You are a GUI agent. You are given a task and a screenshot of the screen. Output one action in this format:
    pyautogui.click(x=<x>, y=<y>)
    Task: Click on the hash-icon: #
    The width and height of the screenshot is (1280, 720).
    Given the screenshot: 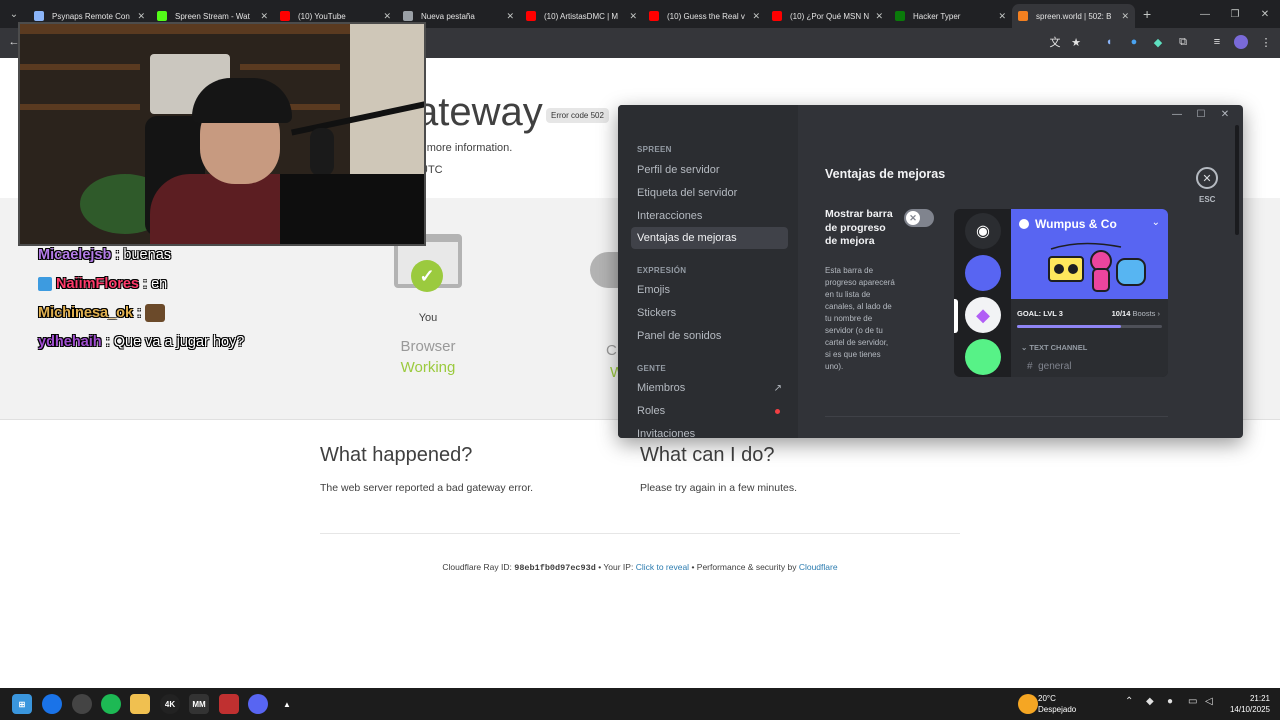 What is the action you would take?
    pyautogui.click(x=1030, y=366)
    